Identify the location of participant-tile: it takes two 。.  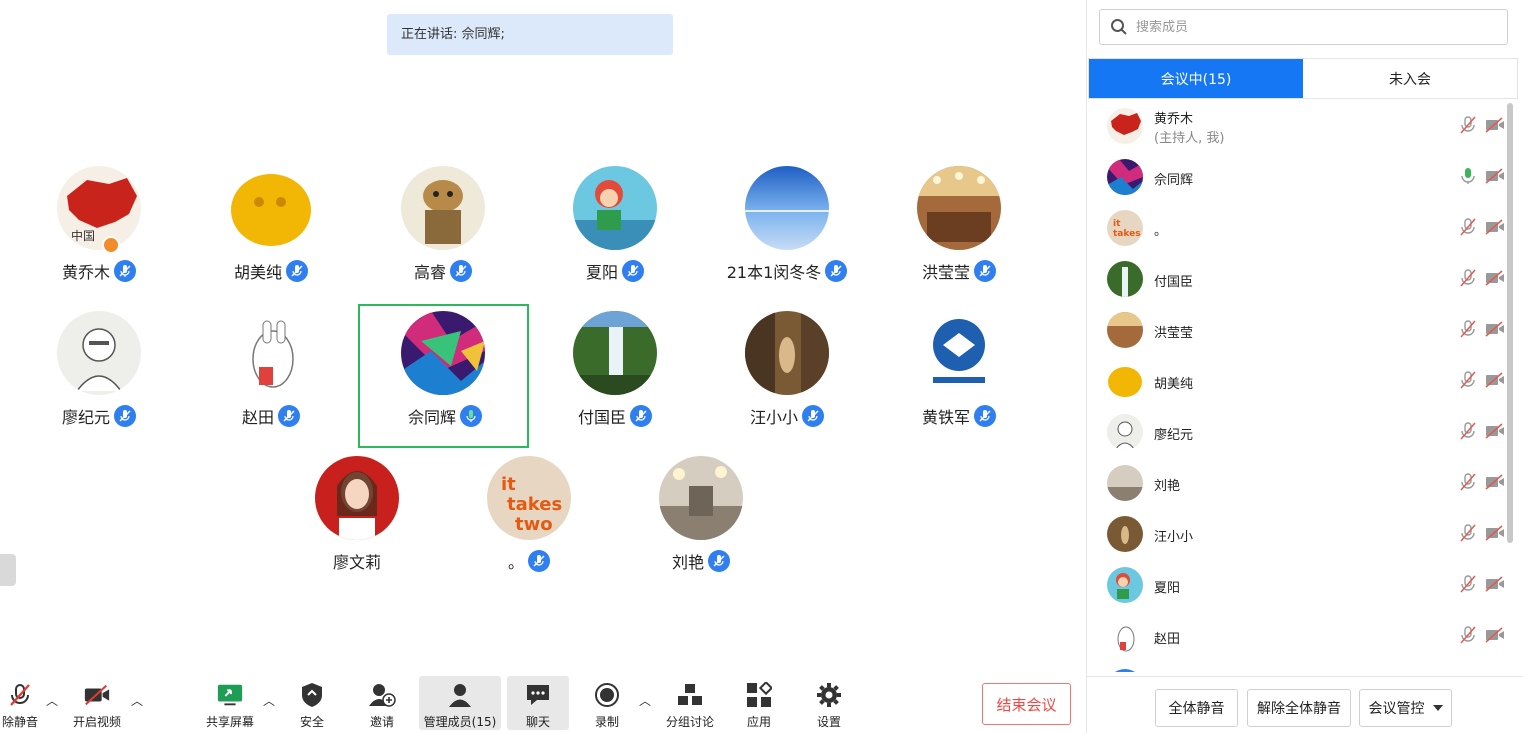
(529, 528).